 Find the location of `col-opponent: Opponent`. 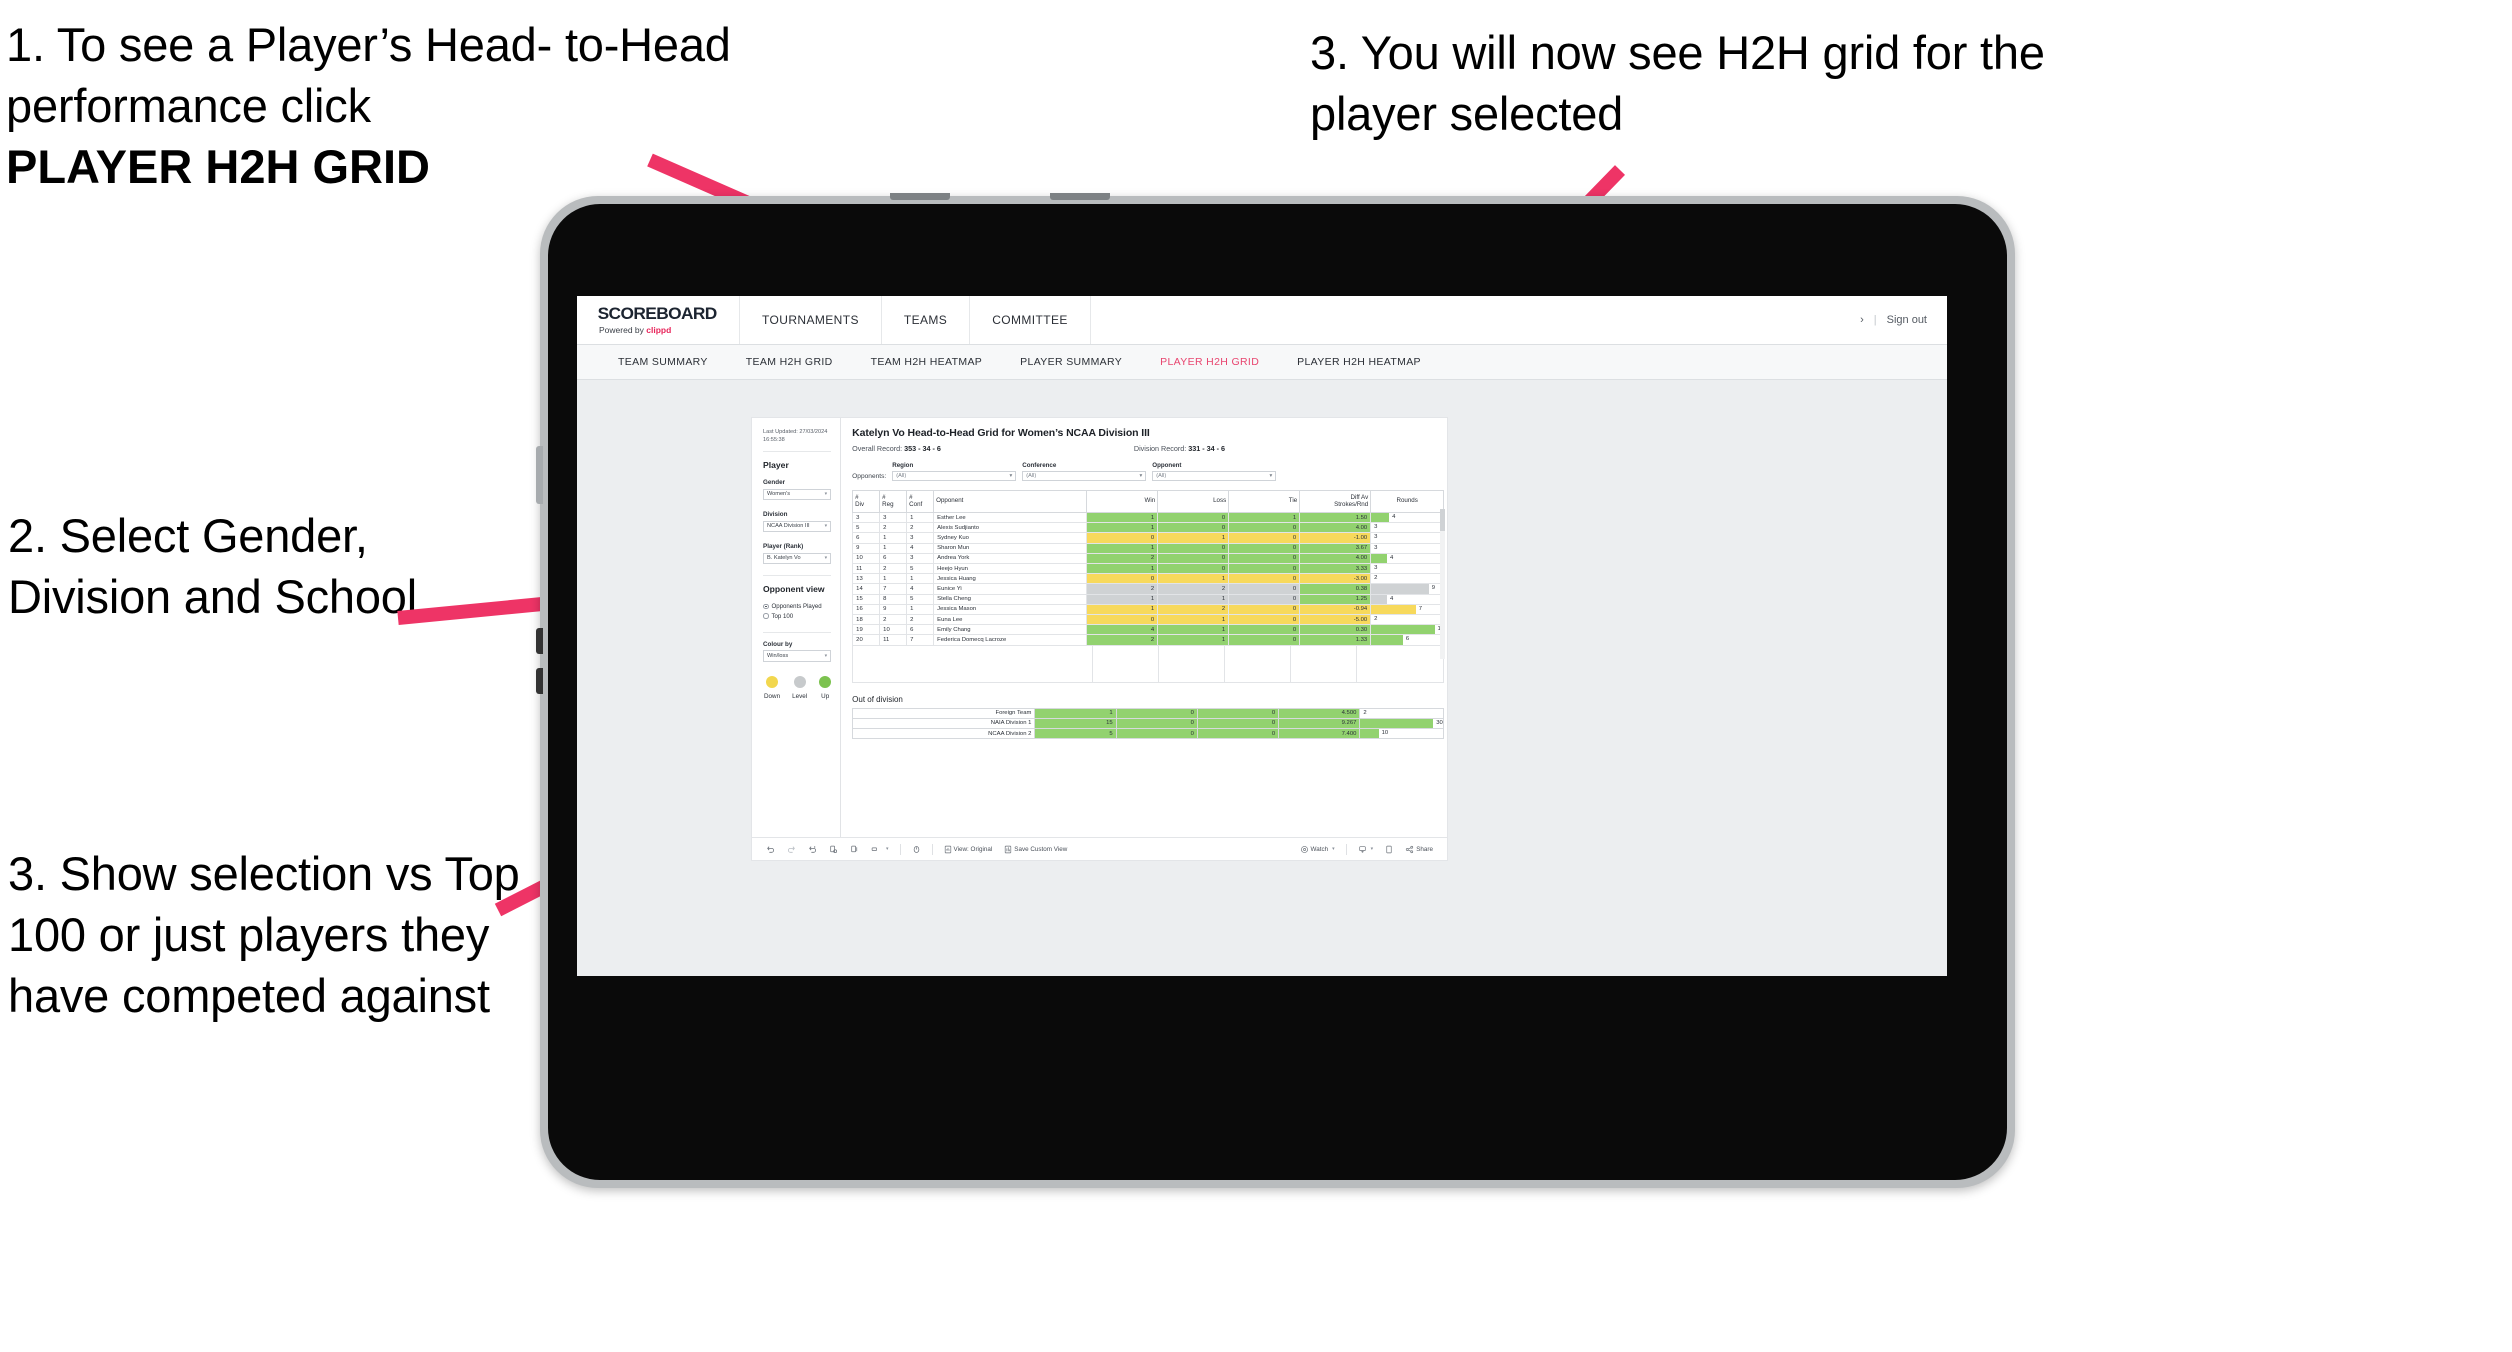

col-opponent: Opponent is located at coordinates (1010, 501).